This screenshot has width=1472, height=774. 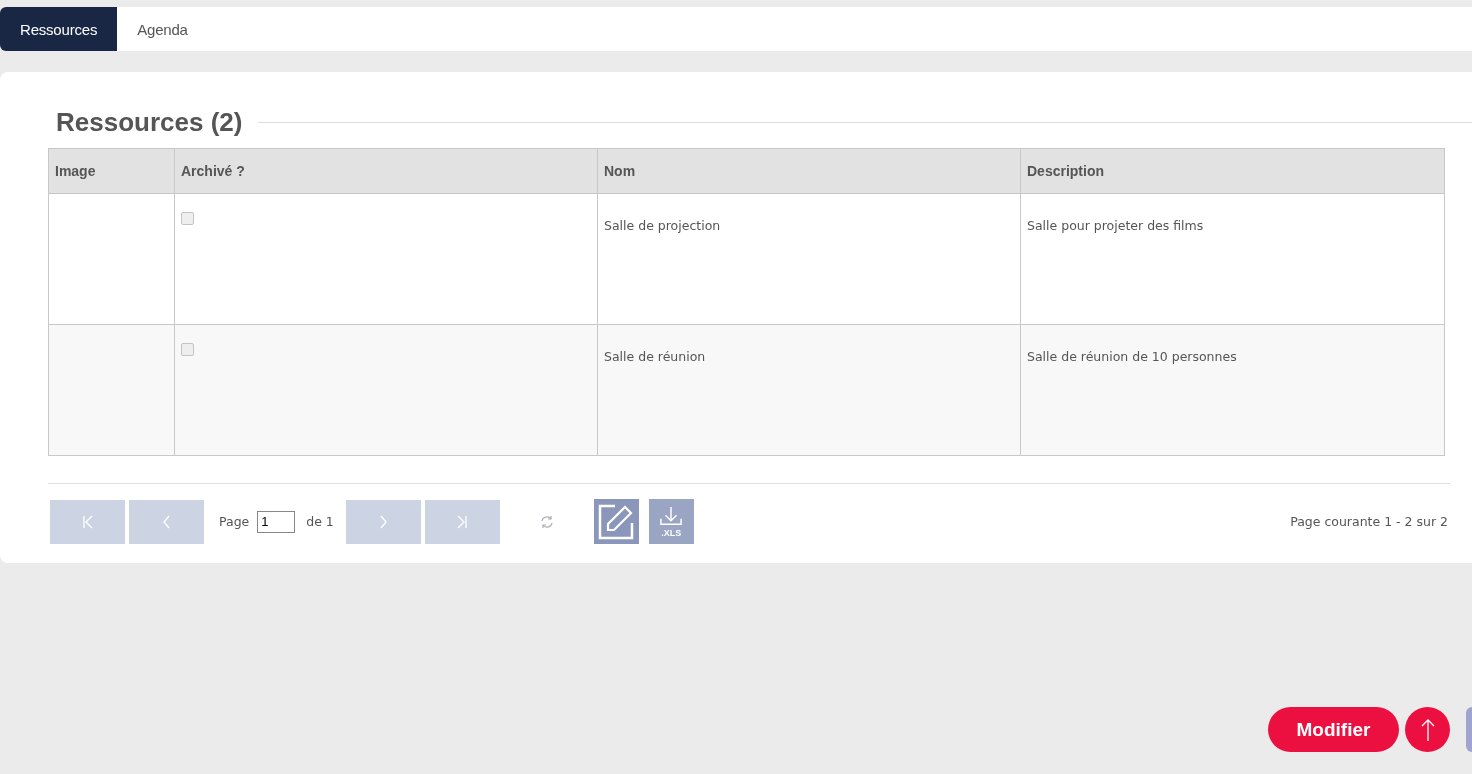 I want to click on column-header: Archivé ?, so click(x=386, y=171).